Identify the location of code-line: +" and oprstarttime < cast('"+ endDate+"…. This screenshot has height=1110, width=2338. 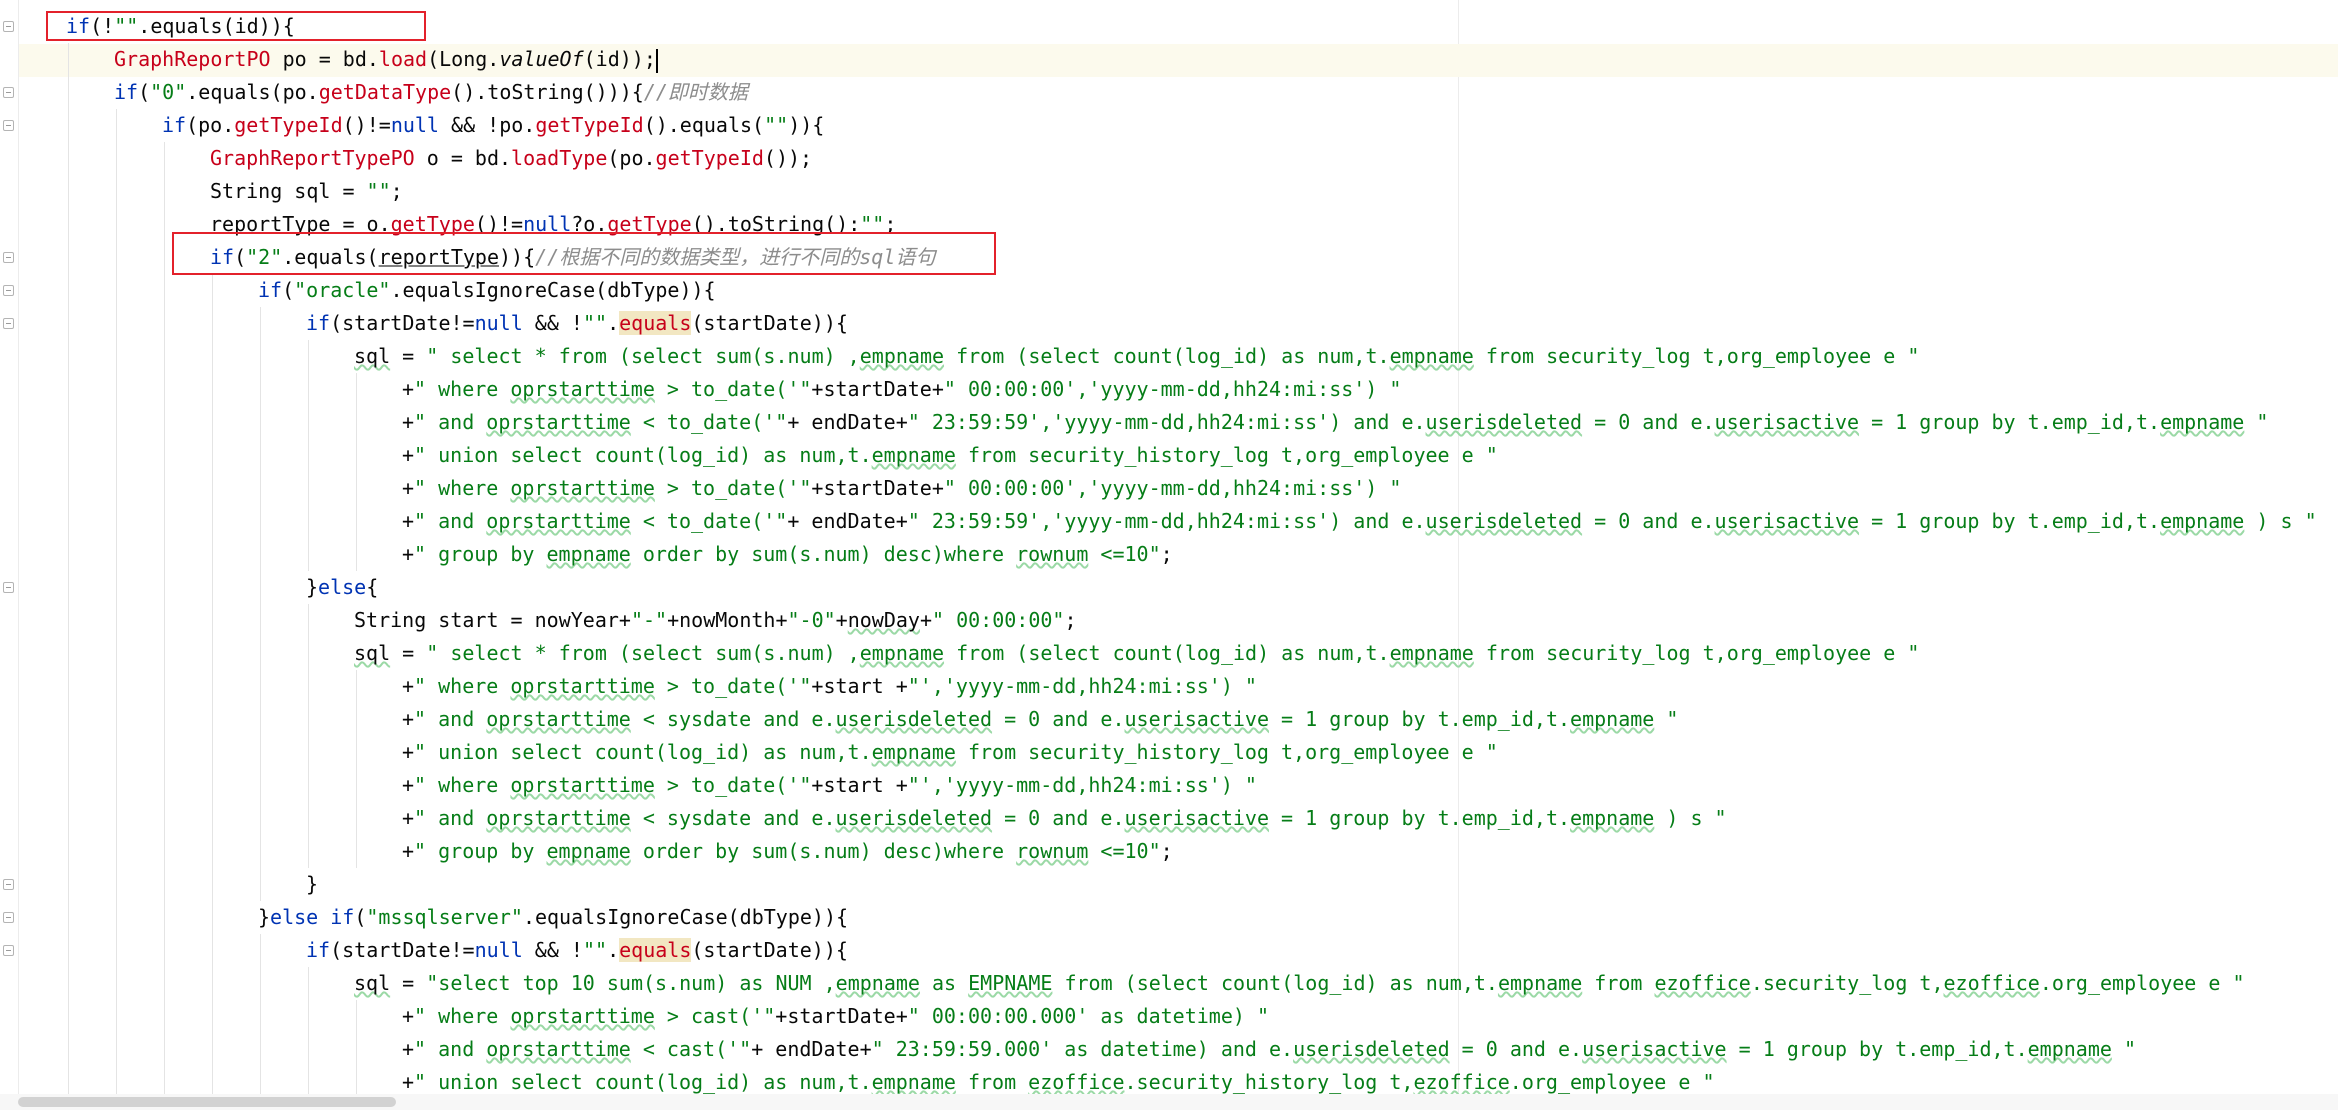
(1269, 1049).